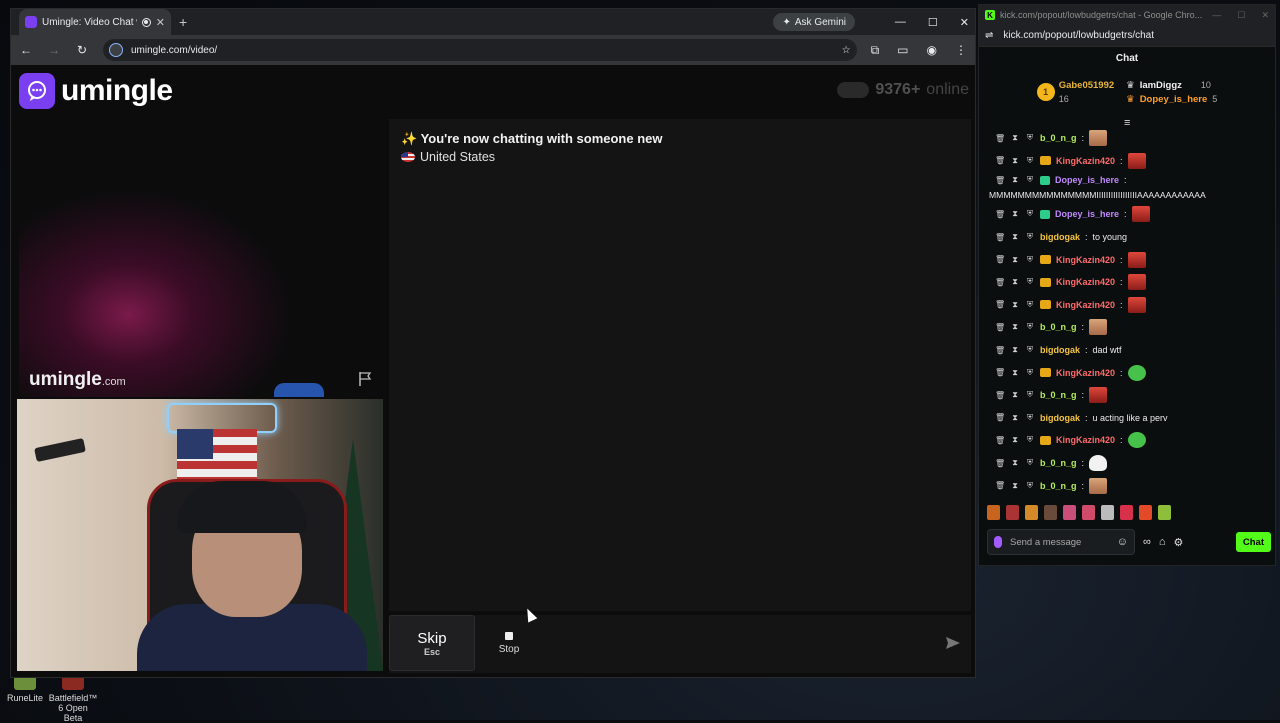 This screenshot has width=1280, height=723. I want to click on report-flag-icon, so click(365, 379).